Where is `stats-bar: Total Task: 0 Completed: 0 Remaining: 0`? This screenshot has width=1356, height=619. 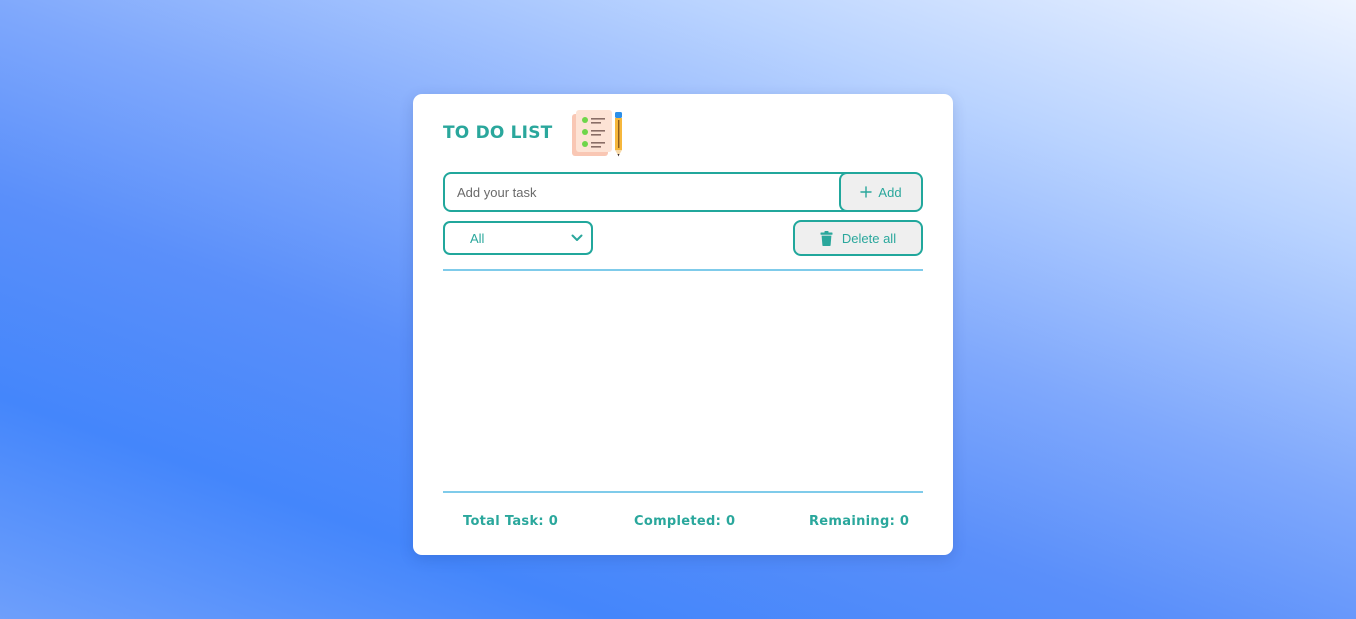 stats-bar: Total Task: 0 Completed: 0 Remaining: 0 is located at coordinates (683, 524).